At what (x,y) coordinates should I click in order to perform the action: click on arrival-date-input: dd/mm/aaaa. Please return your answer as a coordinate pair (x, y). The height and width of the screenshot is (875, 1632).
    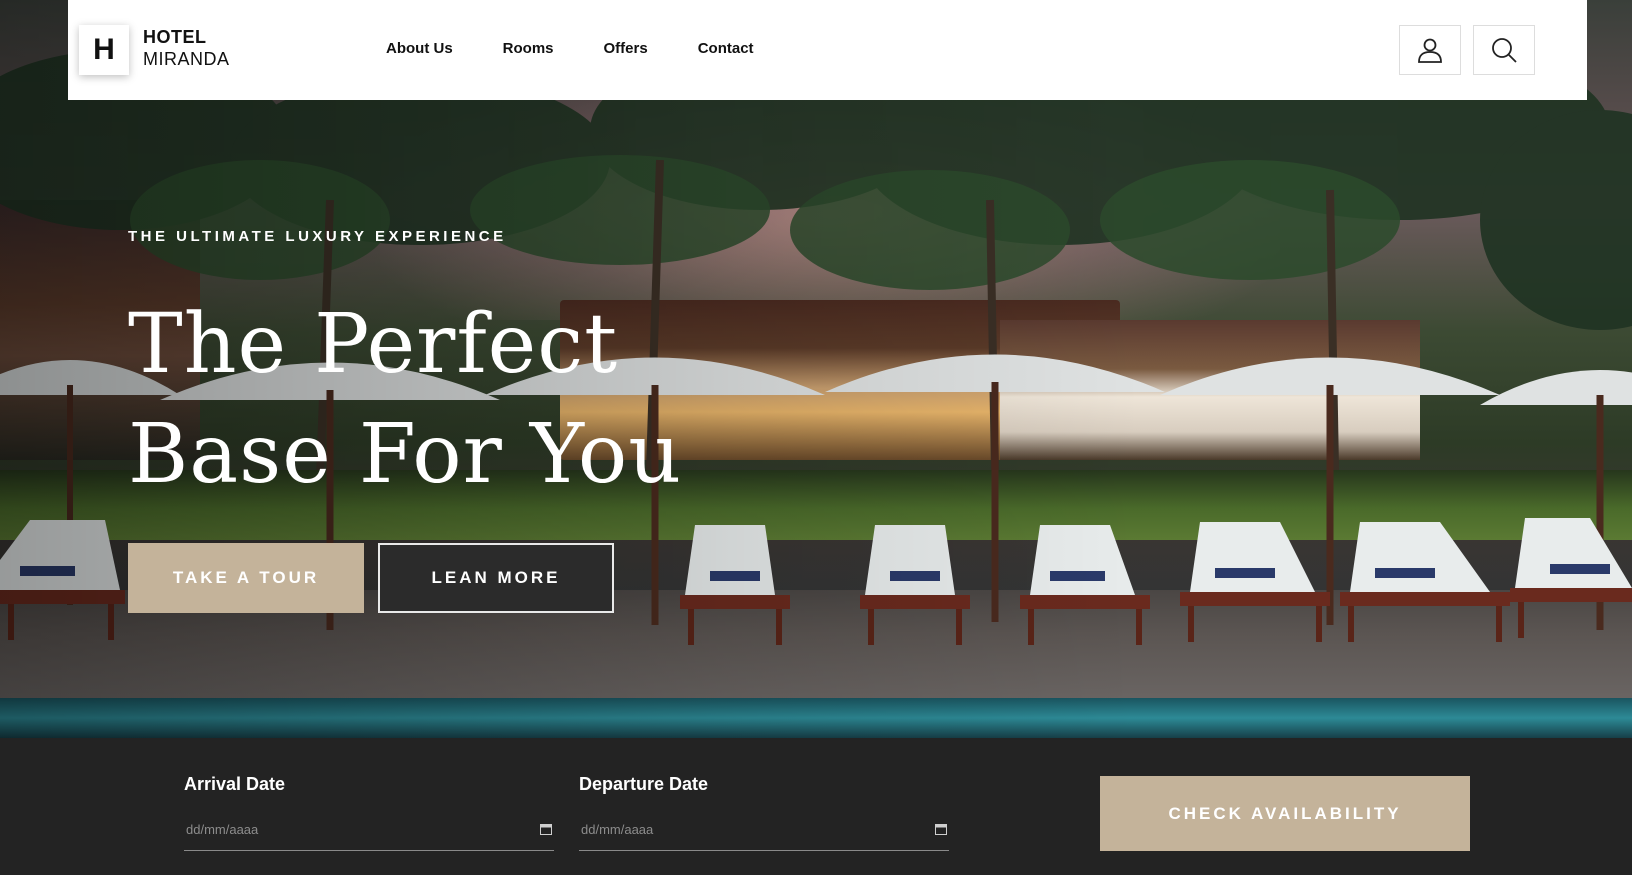
    Looking at the image, I should click on (369, 831).